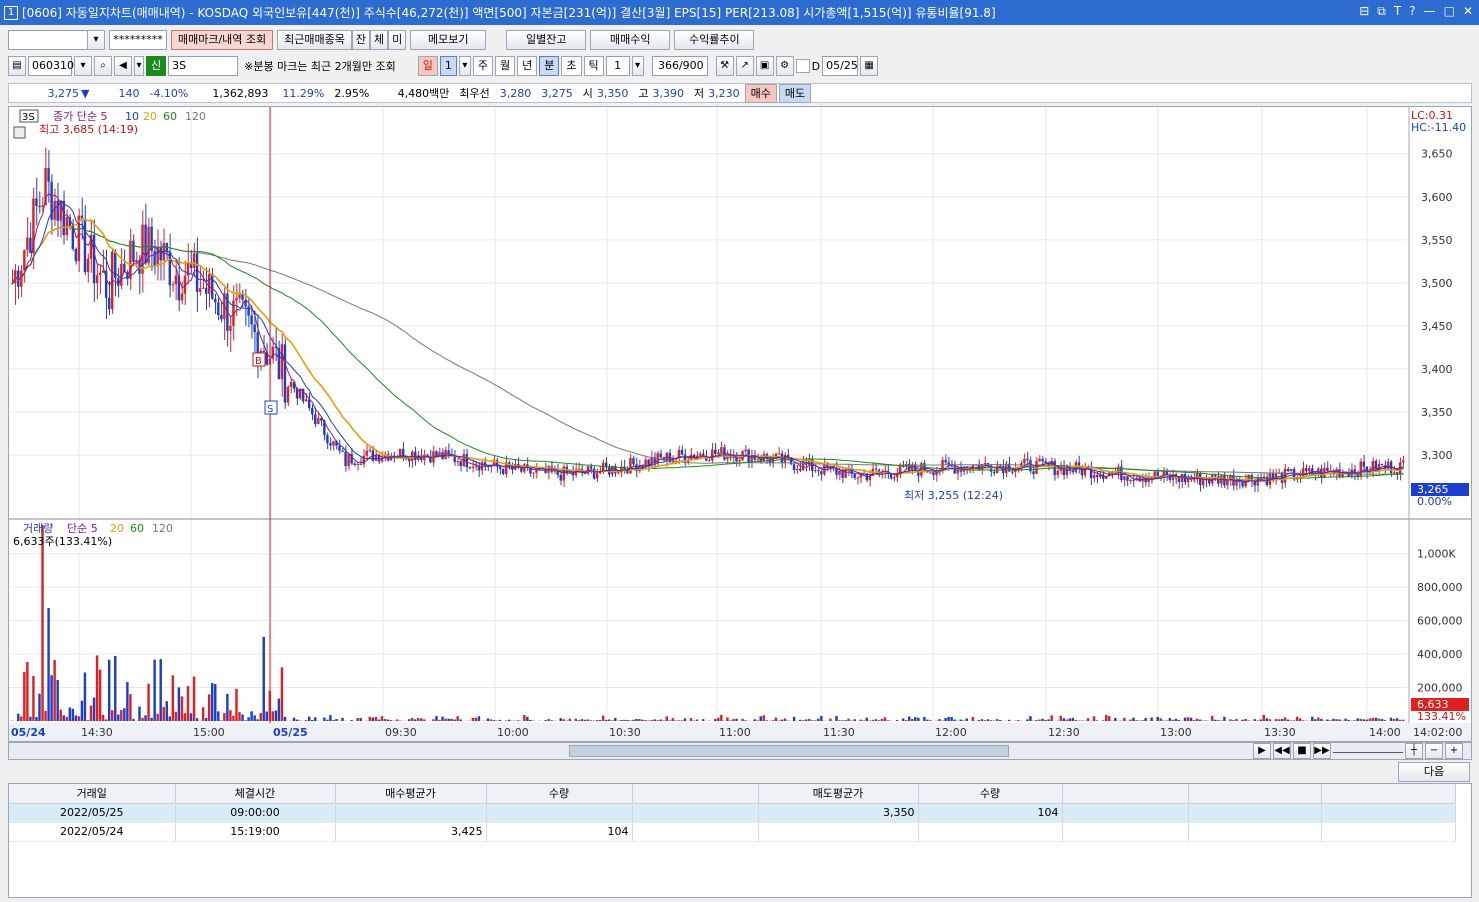 The image size is (1479, 902). What do you see at coordinates (789, 751) in the screenshot?
I see `scroll-thumb` at bounding box center [789, 751].